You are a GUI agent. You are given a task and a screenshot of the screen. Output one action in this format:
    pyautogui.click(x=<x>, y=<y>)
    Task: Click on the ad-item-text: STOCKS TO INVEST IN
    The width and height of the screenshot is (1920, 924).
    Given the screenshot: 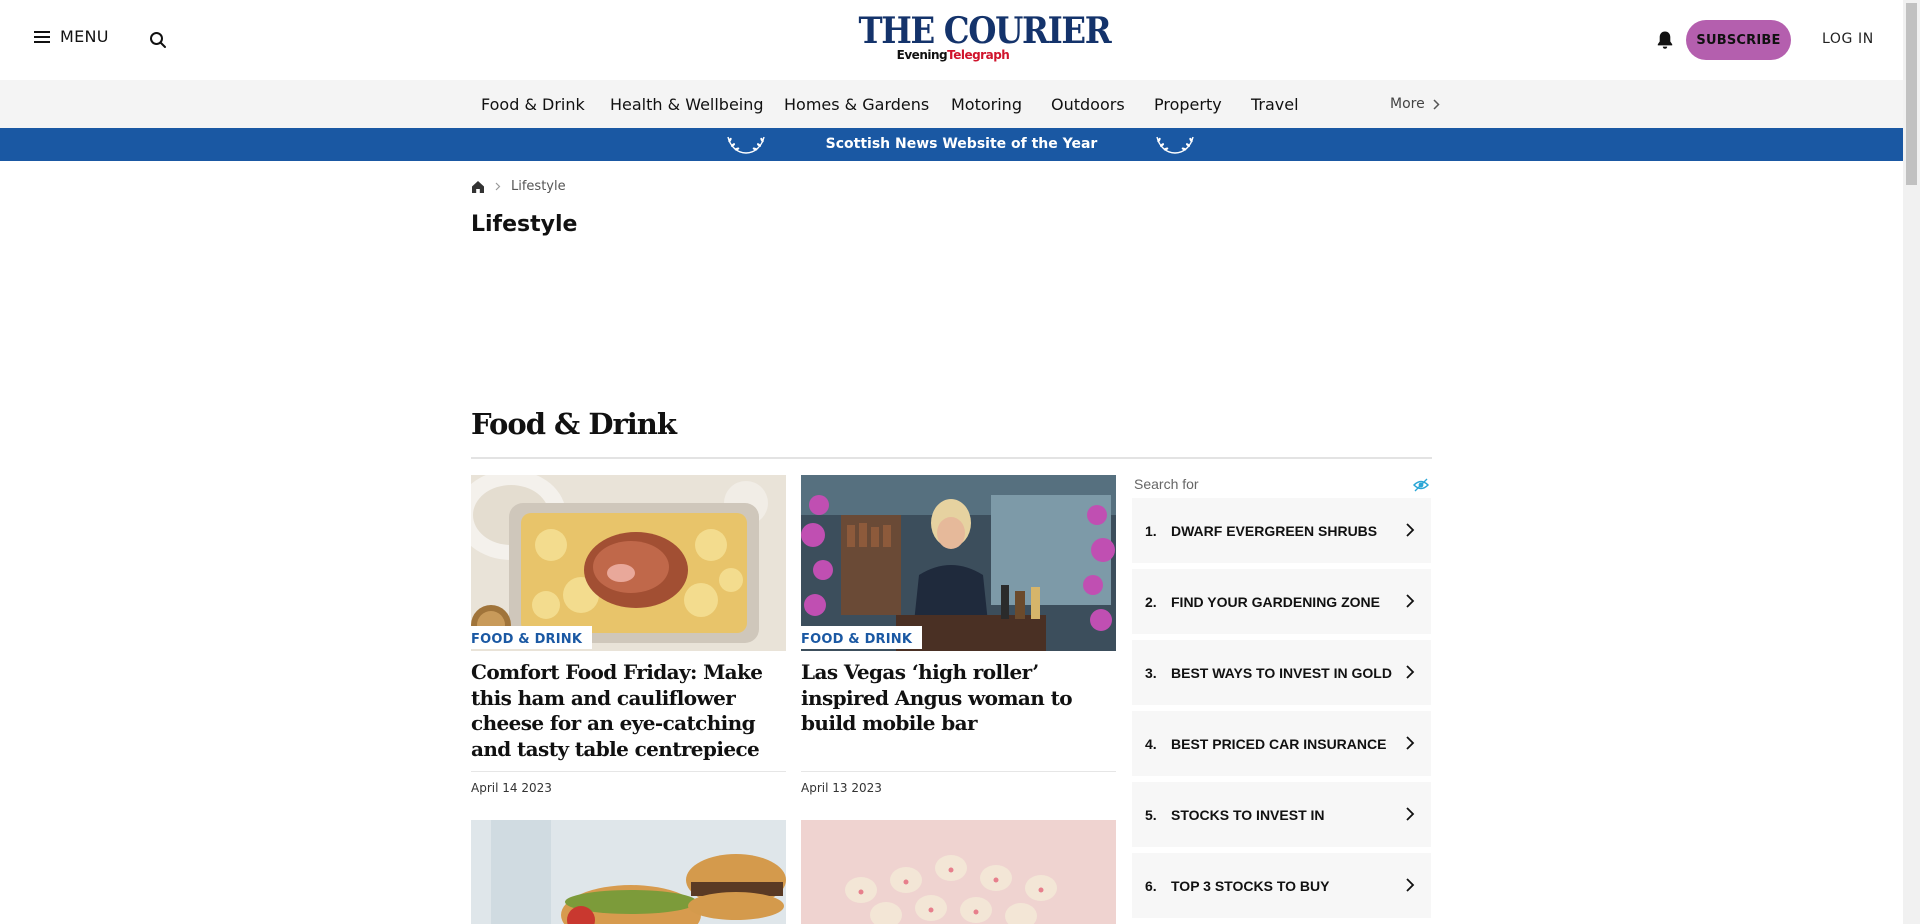 What is the action you would take?
    pyautogui.click(x=1248, y=815)
    